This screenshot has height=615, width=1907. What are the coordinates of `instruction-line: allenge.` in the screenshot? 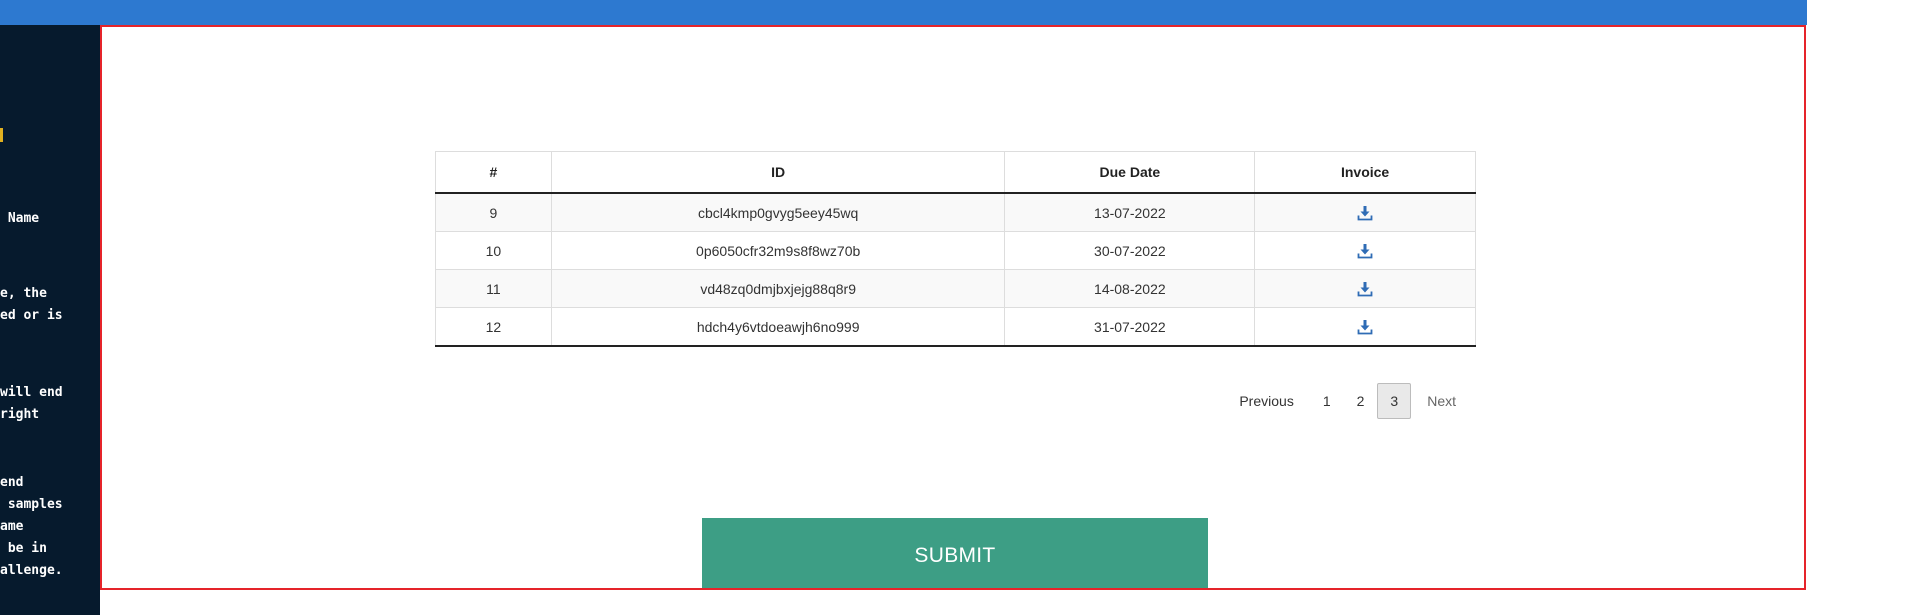 It's located at (31, 570).